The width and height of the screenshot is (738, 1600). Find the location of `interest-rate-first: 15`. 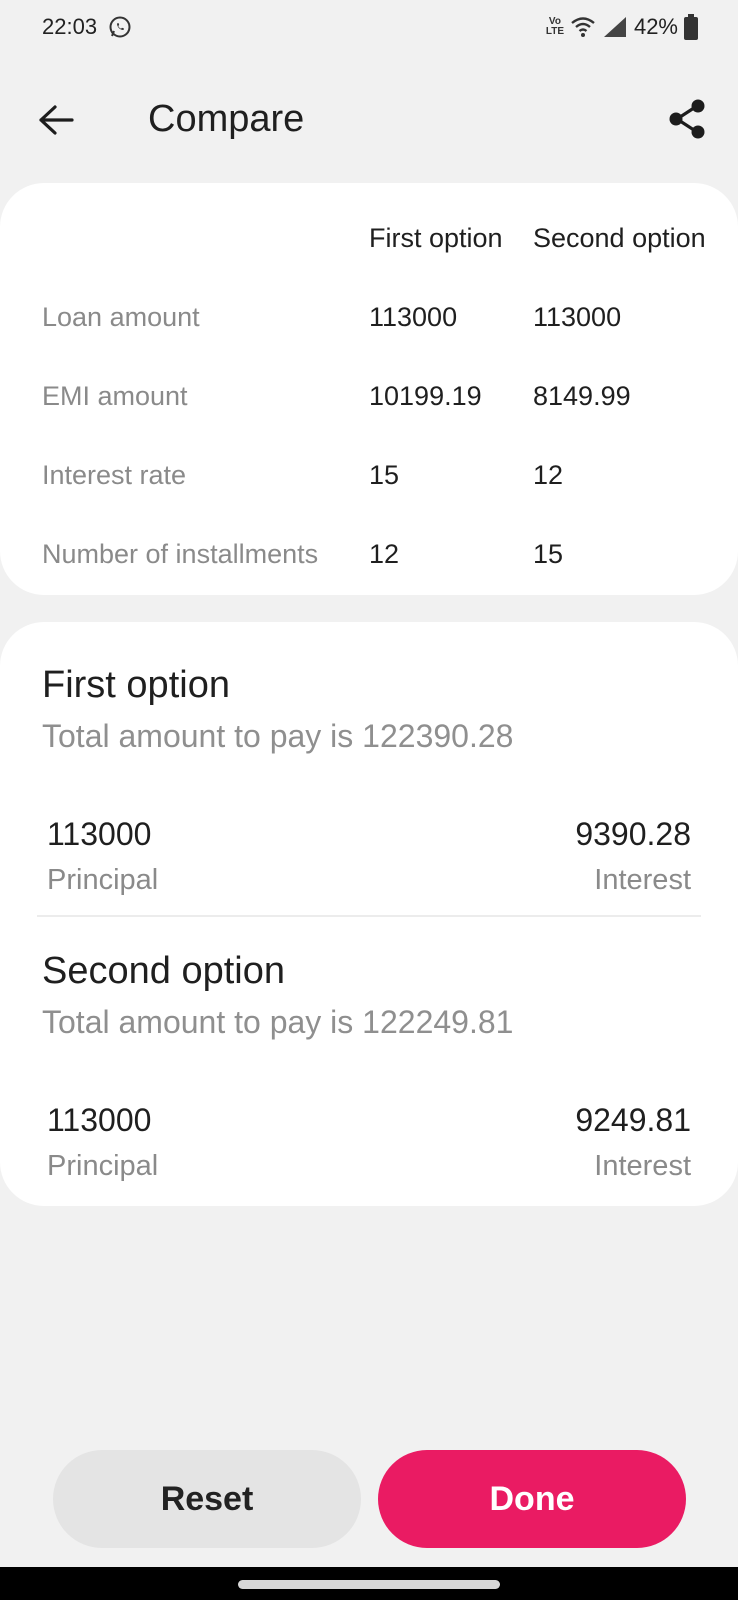

interest-rate-first: 15 is located at coordinates (384, 475).